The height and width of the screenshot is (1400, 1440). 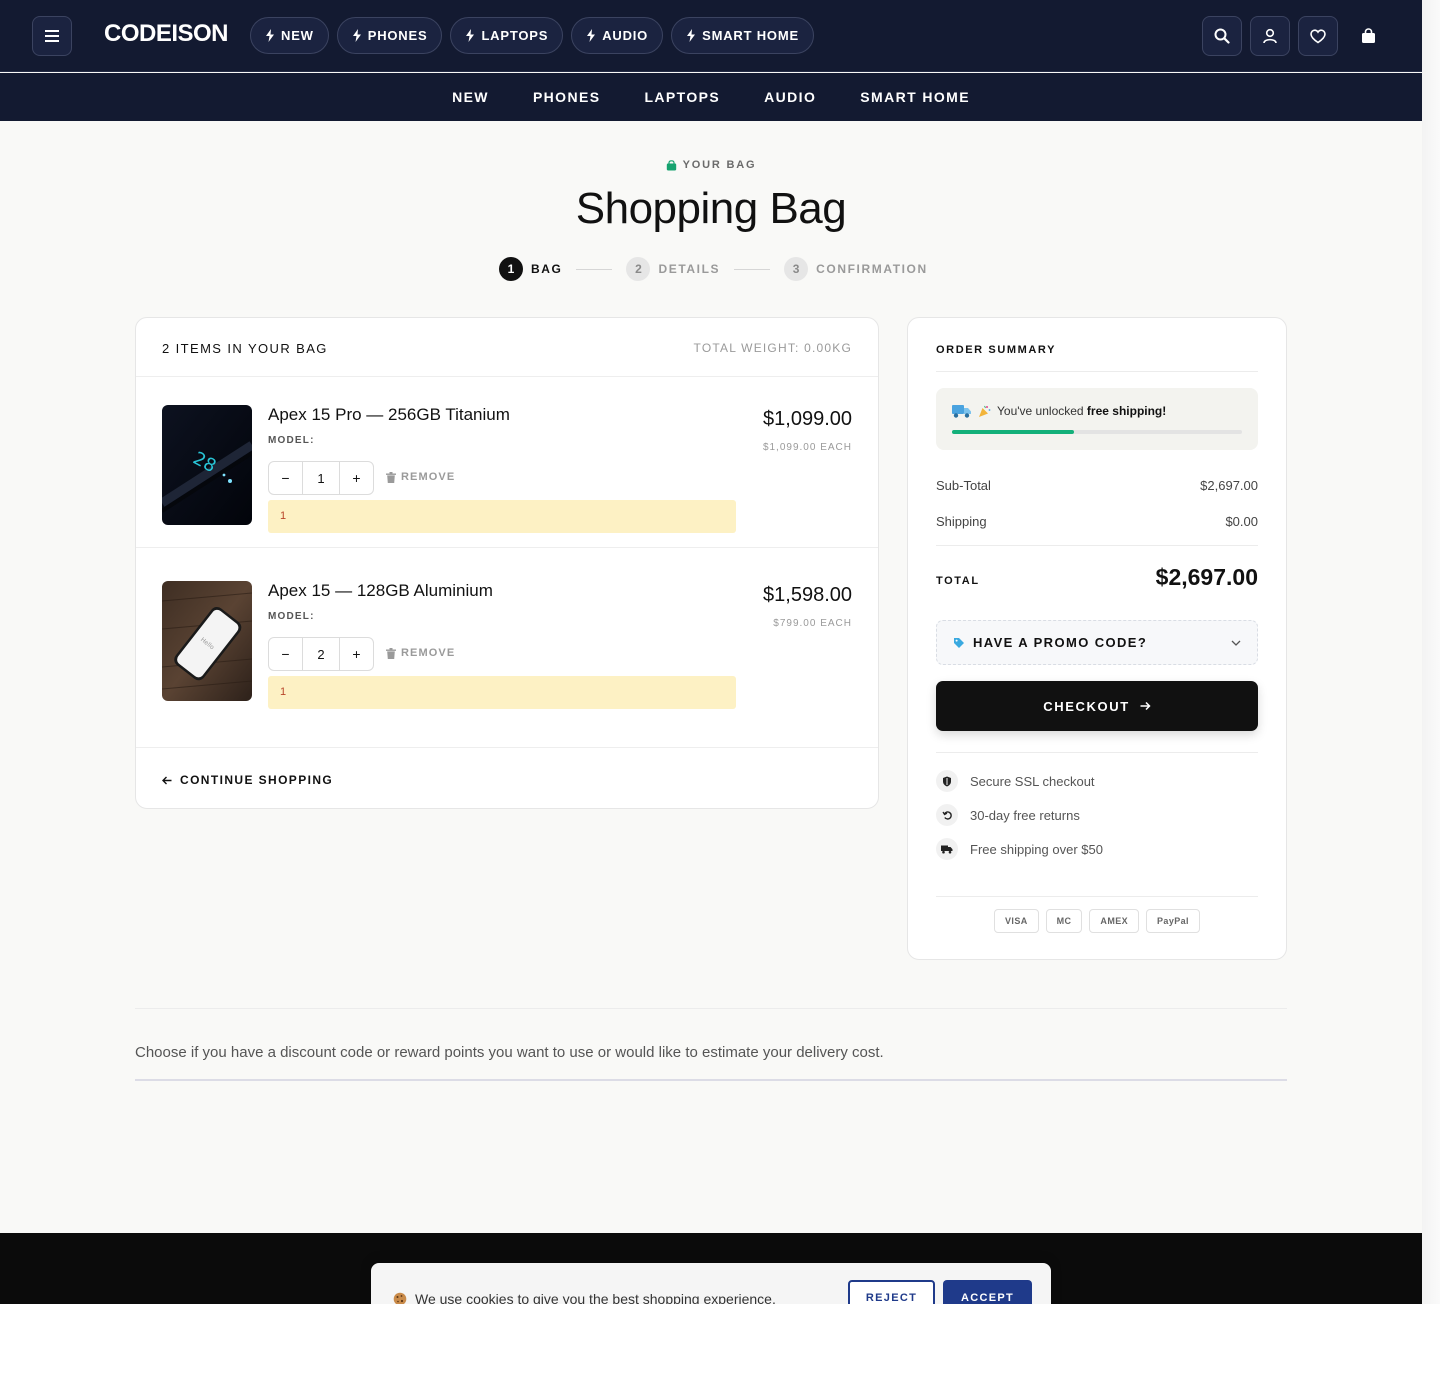 I want to click on arrow-right-icon, so click(x=1145, y=706).